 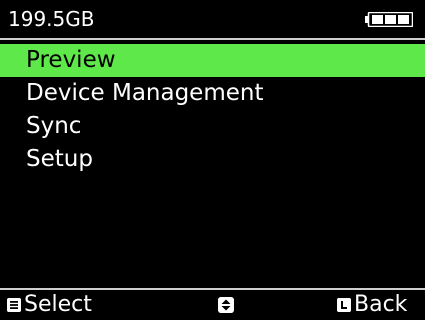 What do you see at coordinates (389, 19) in the screenshot?
I see `battery-icon` at bounding box center [389, 19].